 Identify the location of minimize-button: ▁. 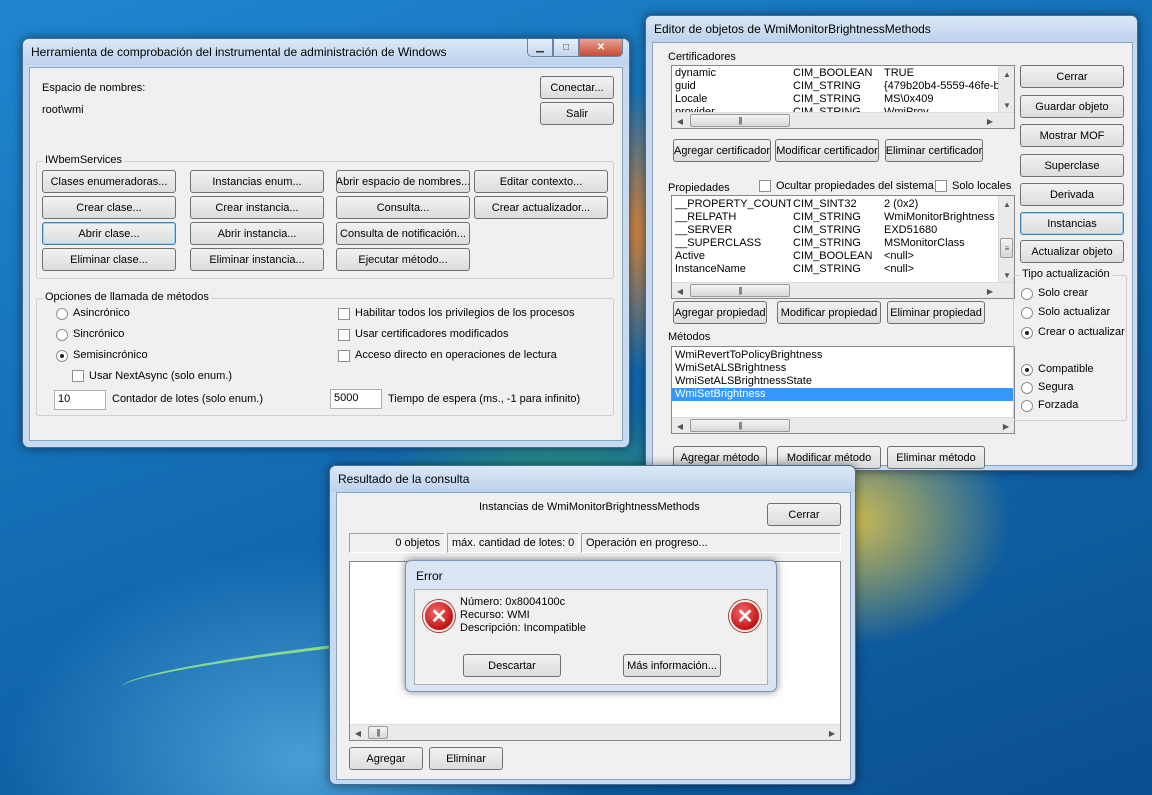
(540, 48).